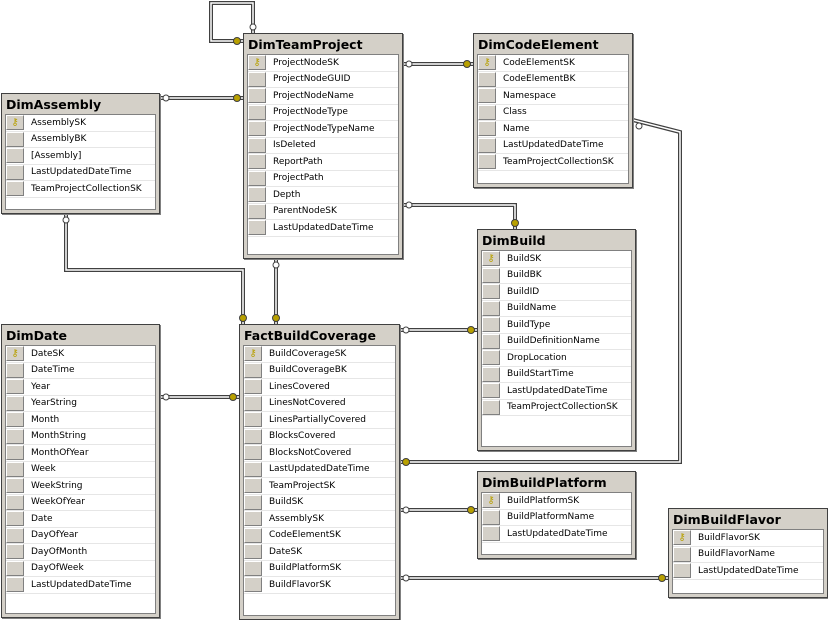  What do you see at coordinates (323, 44) in the screenshot?
I see `table-title: DimTeamProject` at bounding box center [323, 44].